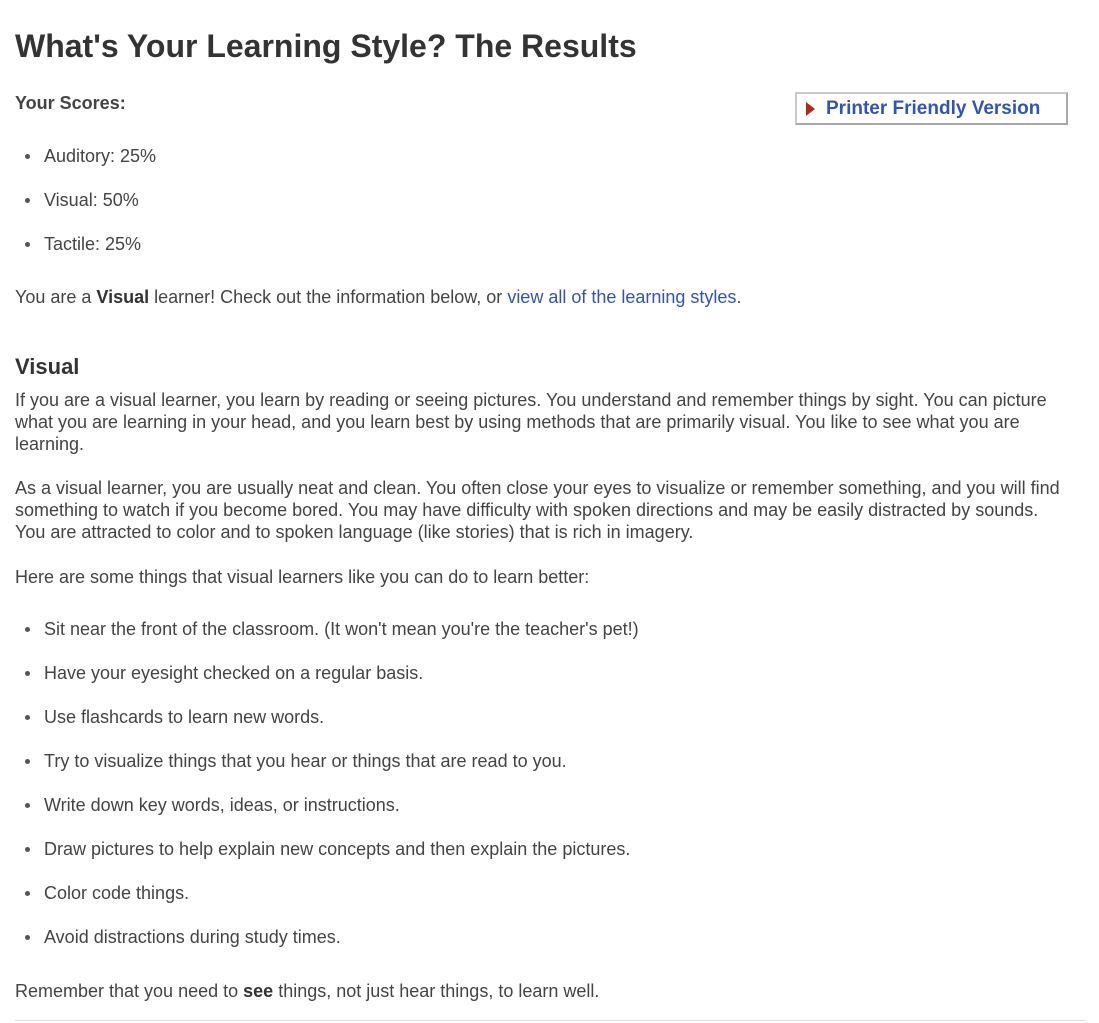 The width and height of the screenshot is (1099, 1023). What do you see at coordinates (129, 991) in the screenshot?
I see `closing-prefix: Remember that you need to` at bounding box center [129, 991].